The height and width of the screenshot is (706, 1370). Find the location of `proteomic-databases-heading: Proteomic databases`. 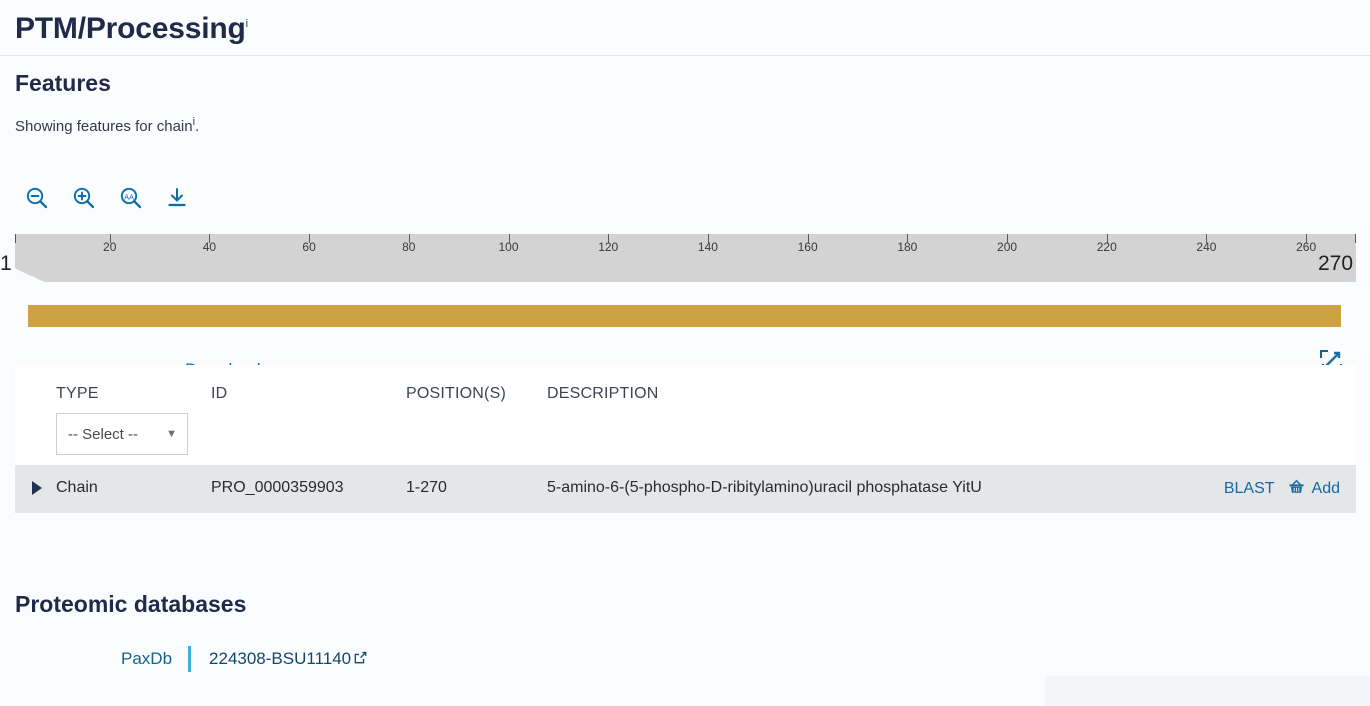

proteomic-databases-heading: Proteomic databases is located at coordinates (131, 604).